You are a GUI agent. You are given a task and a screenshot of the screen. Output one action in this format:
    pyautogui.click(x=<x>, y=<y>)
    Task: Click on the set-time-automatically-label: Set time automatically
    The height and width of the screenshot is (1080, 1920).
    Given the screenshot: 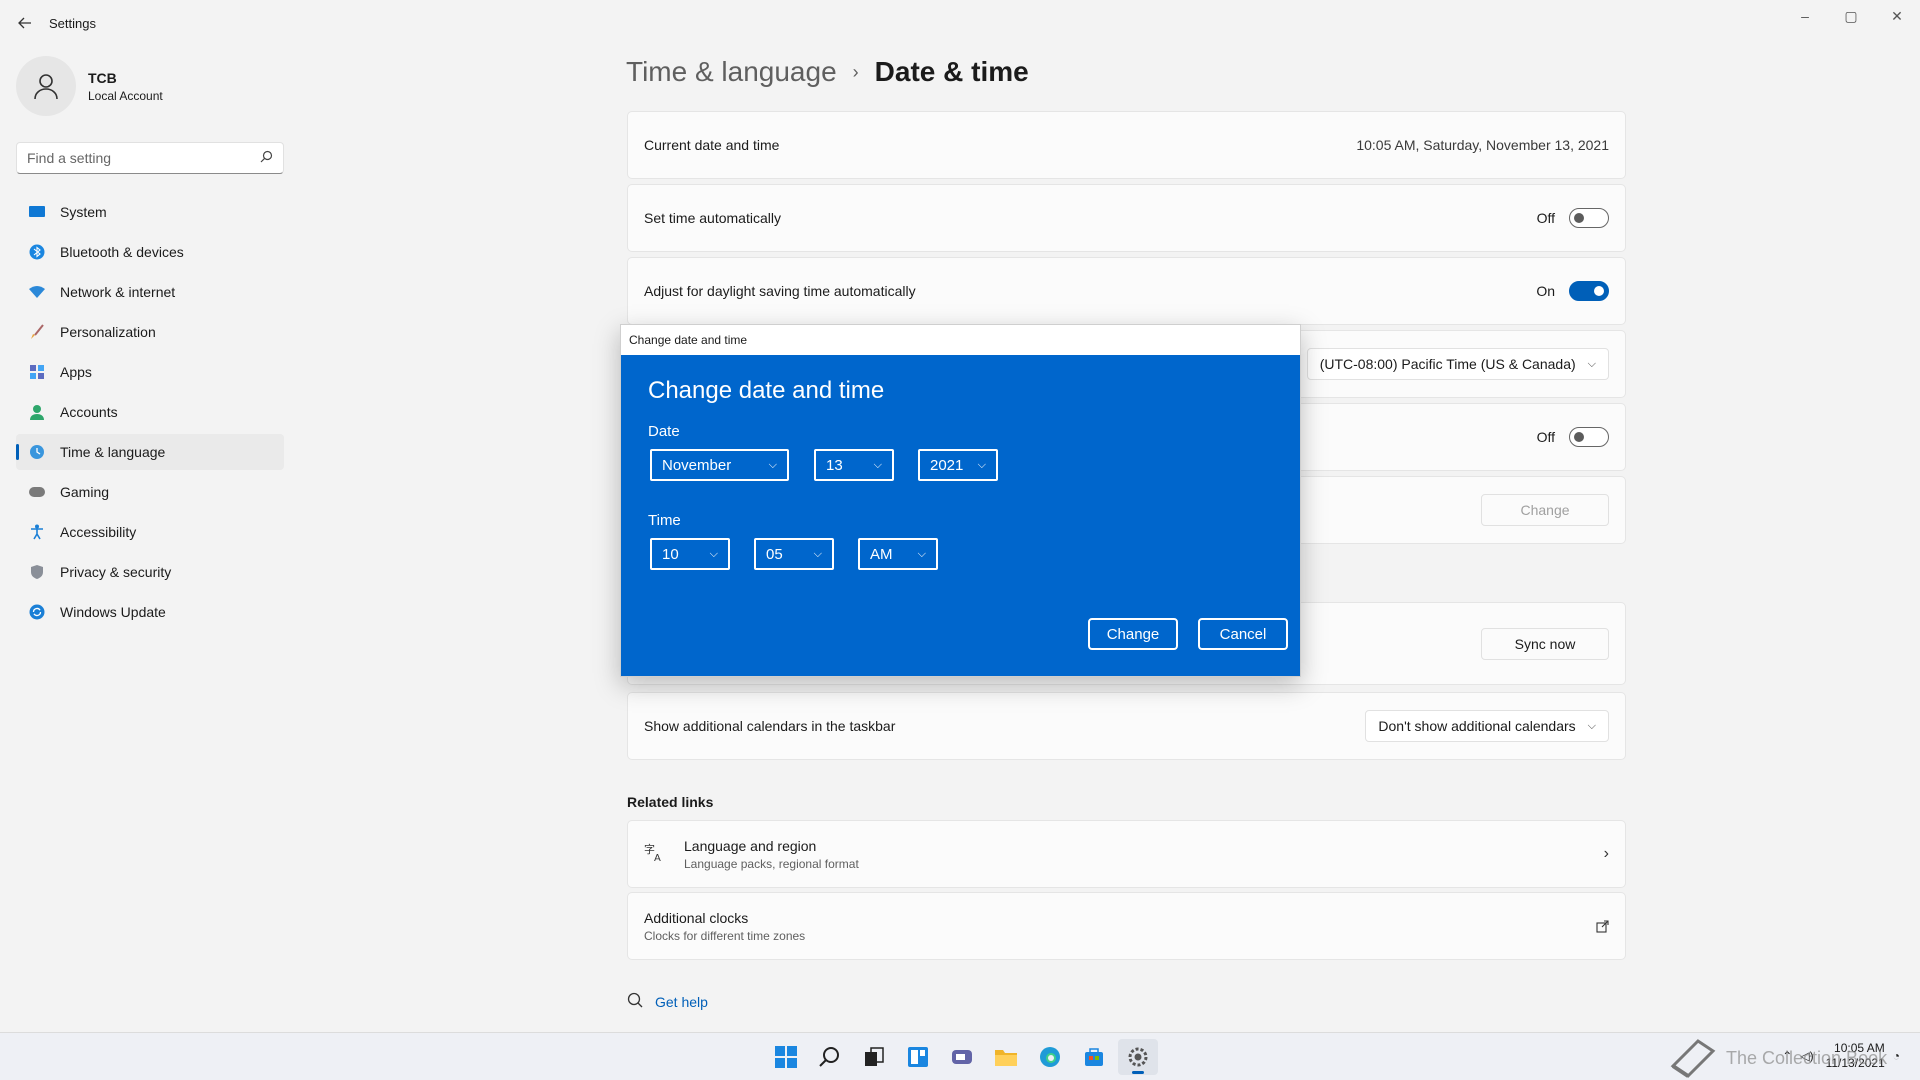 What is the action you would take?
    pyautogui.click(x=712, y=218)
    